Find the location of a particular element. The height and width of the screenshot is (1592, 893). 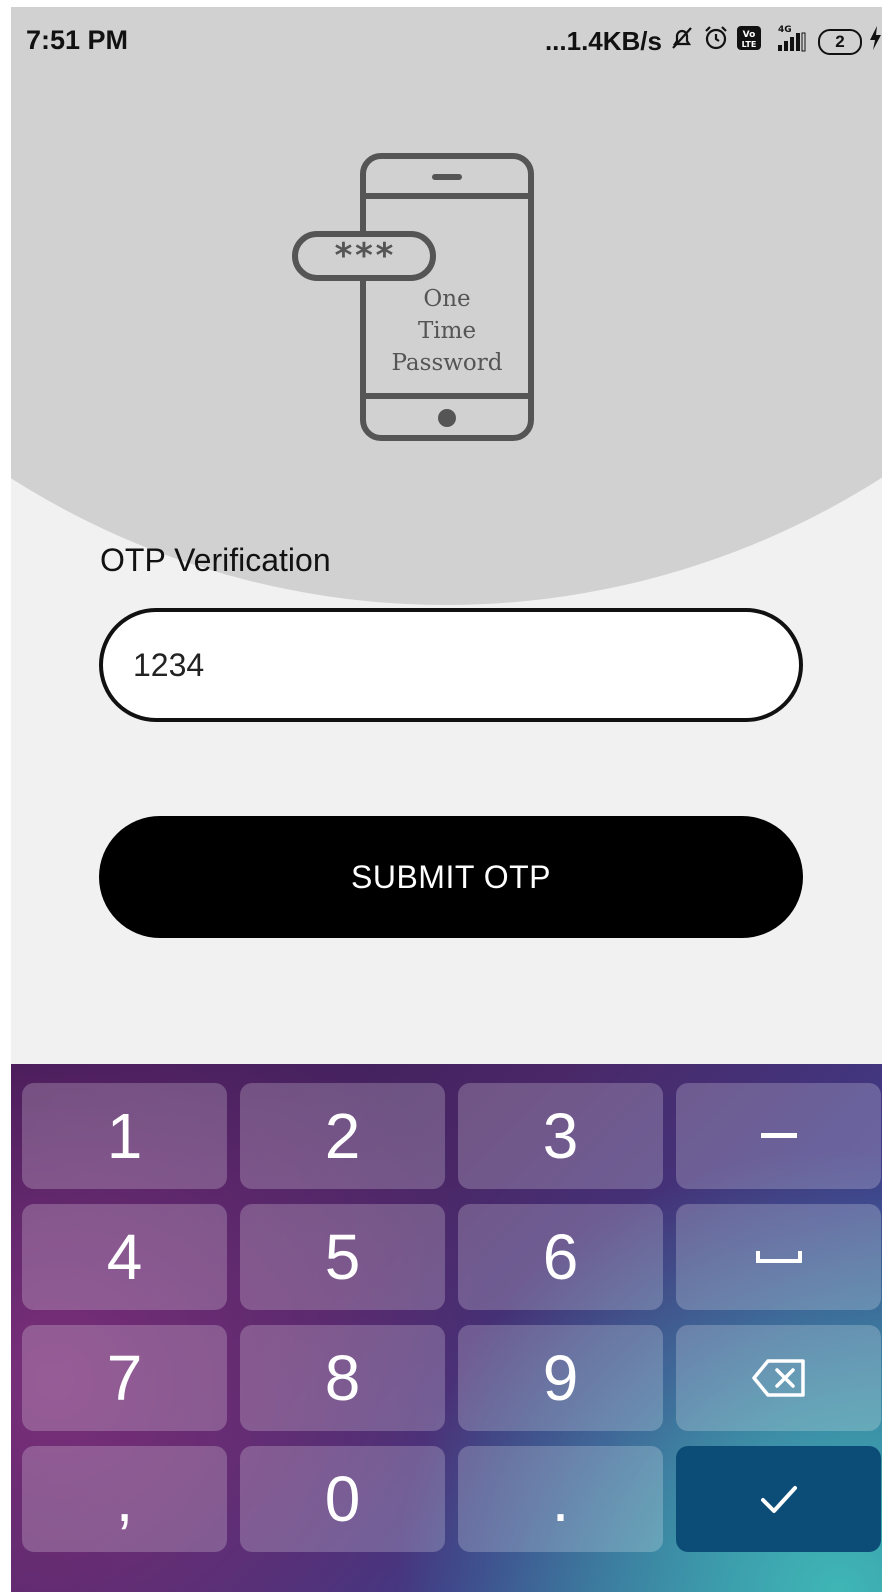

charging-icon is located at coordinates (875, 41).